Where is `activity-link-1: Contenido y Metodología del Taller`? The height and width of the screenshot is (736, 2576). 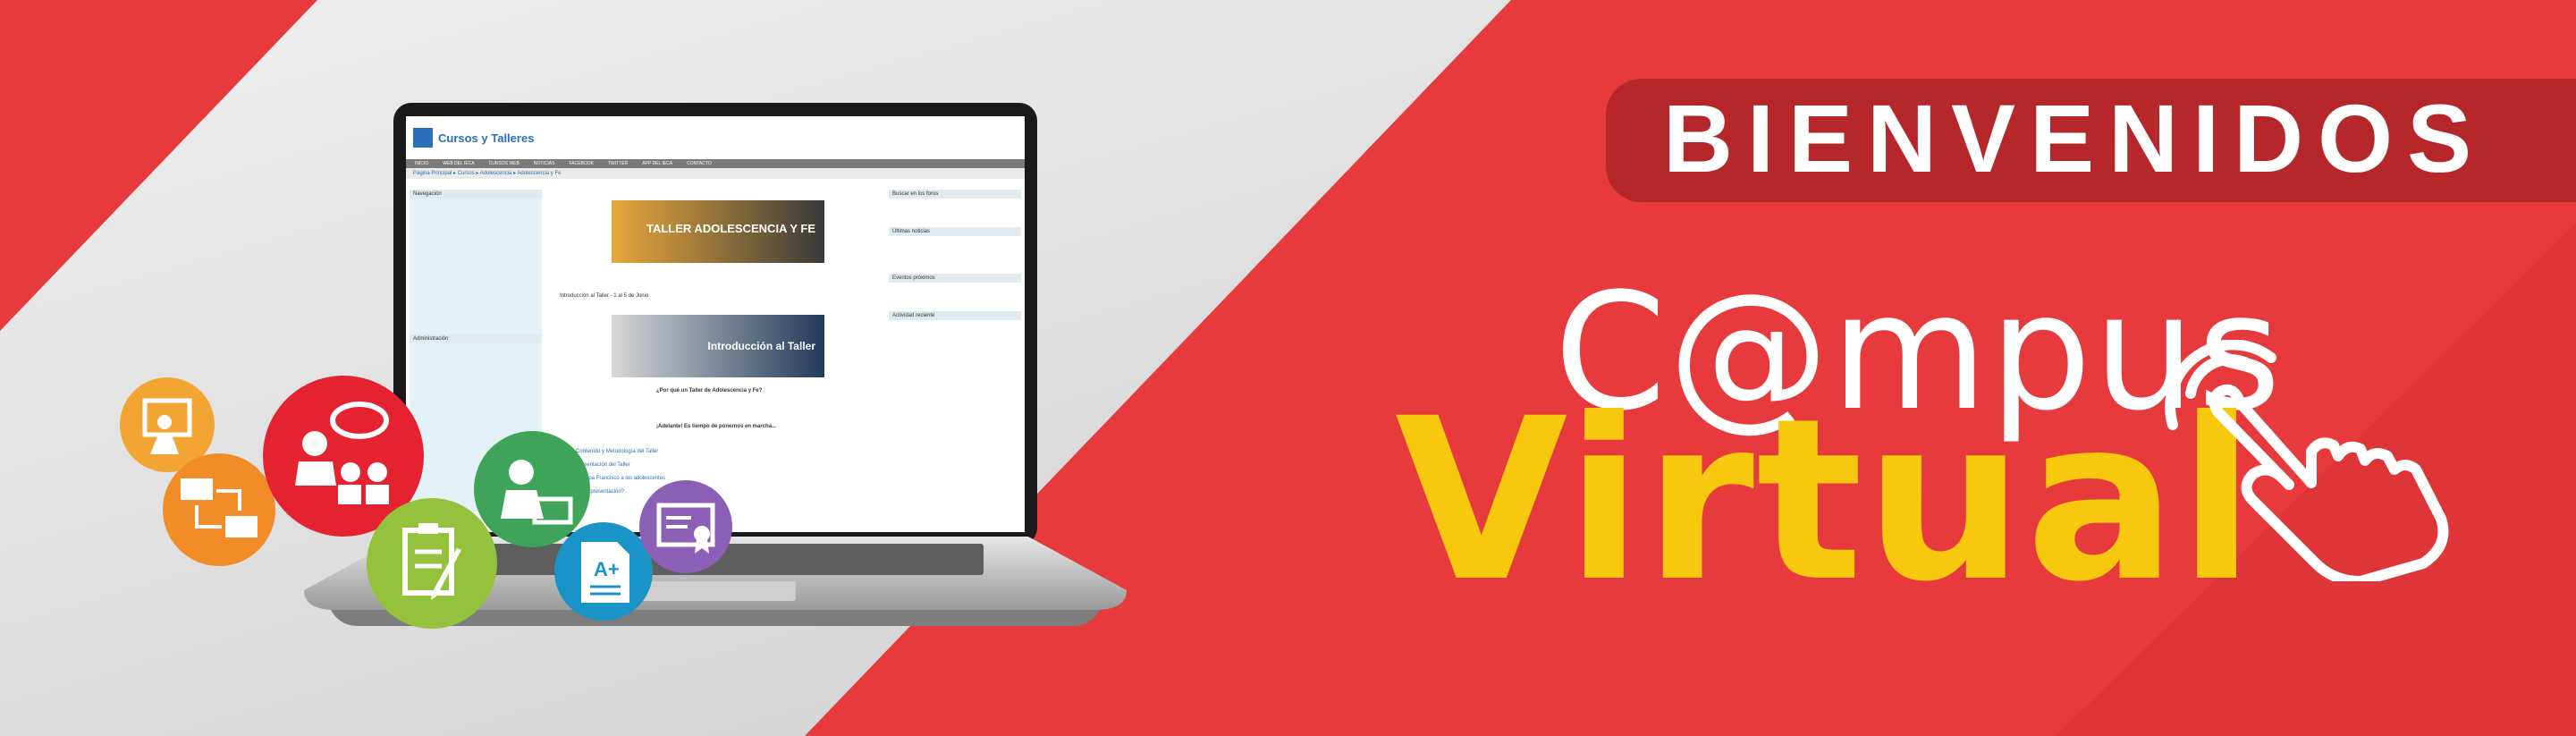
activity-link-1: Contenido y Metodología del Taller is located at coordinates (617, 451).